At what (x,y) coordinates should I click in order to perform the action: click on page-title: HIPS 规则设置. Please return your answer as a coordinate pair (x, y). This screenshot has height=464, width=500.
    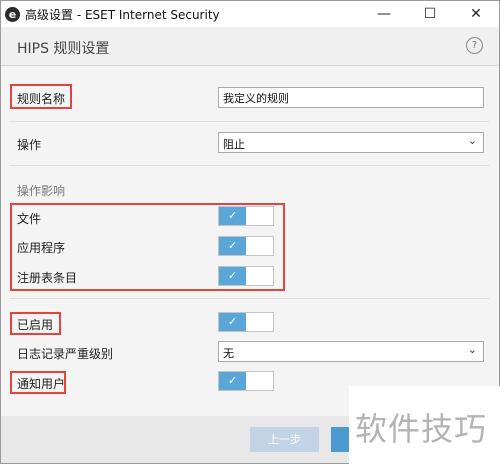
    Looking at the image, I should click on (63, 49).